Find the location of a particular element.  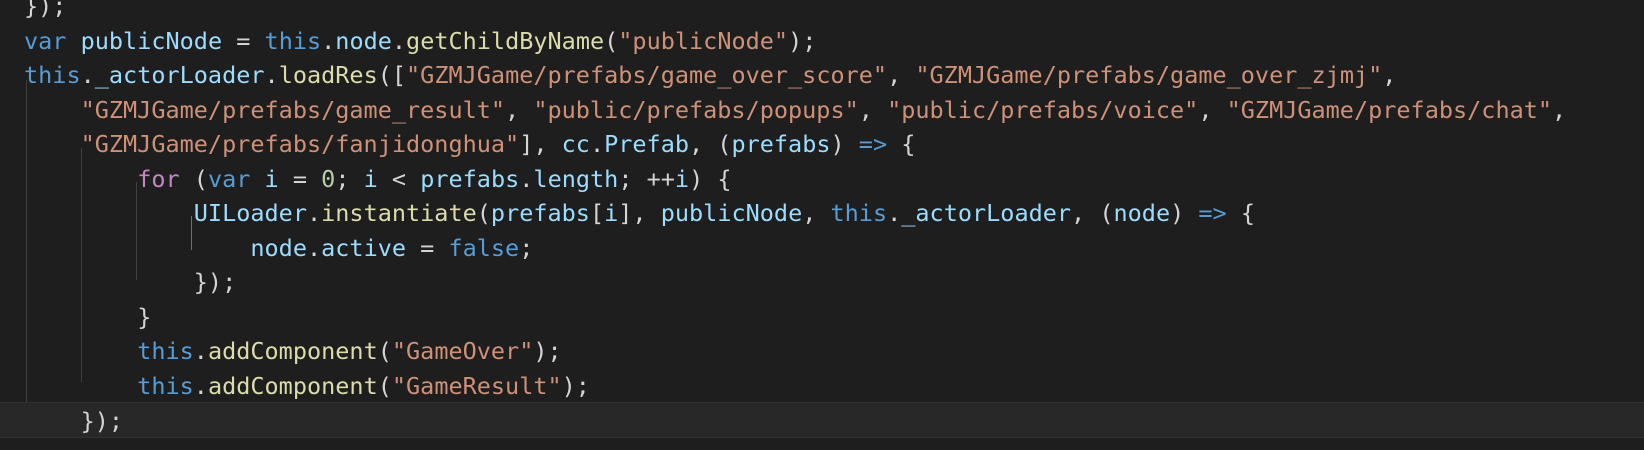

code-token: "publicNode" is located at coordinates (703, 40).